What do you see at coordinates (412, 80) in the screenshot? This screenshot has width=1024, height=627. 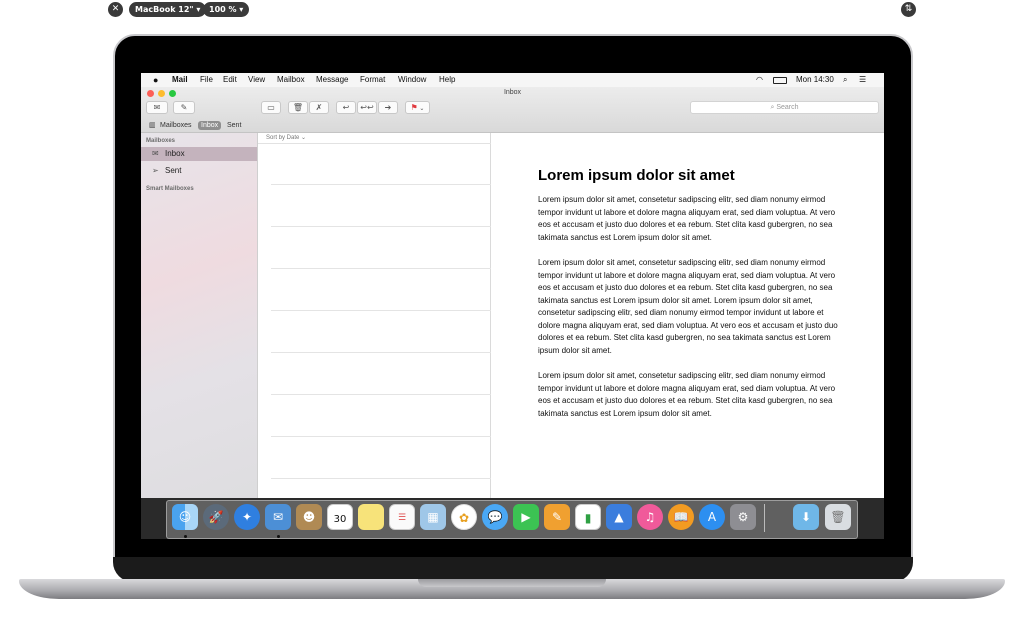 I see `menu-window: Window` at bounding box center [412, 80].